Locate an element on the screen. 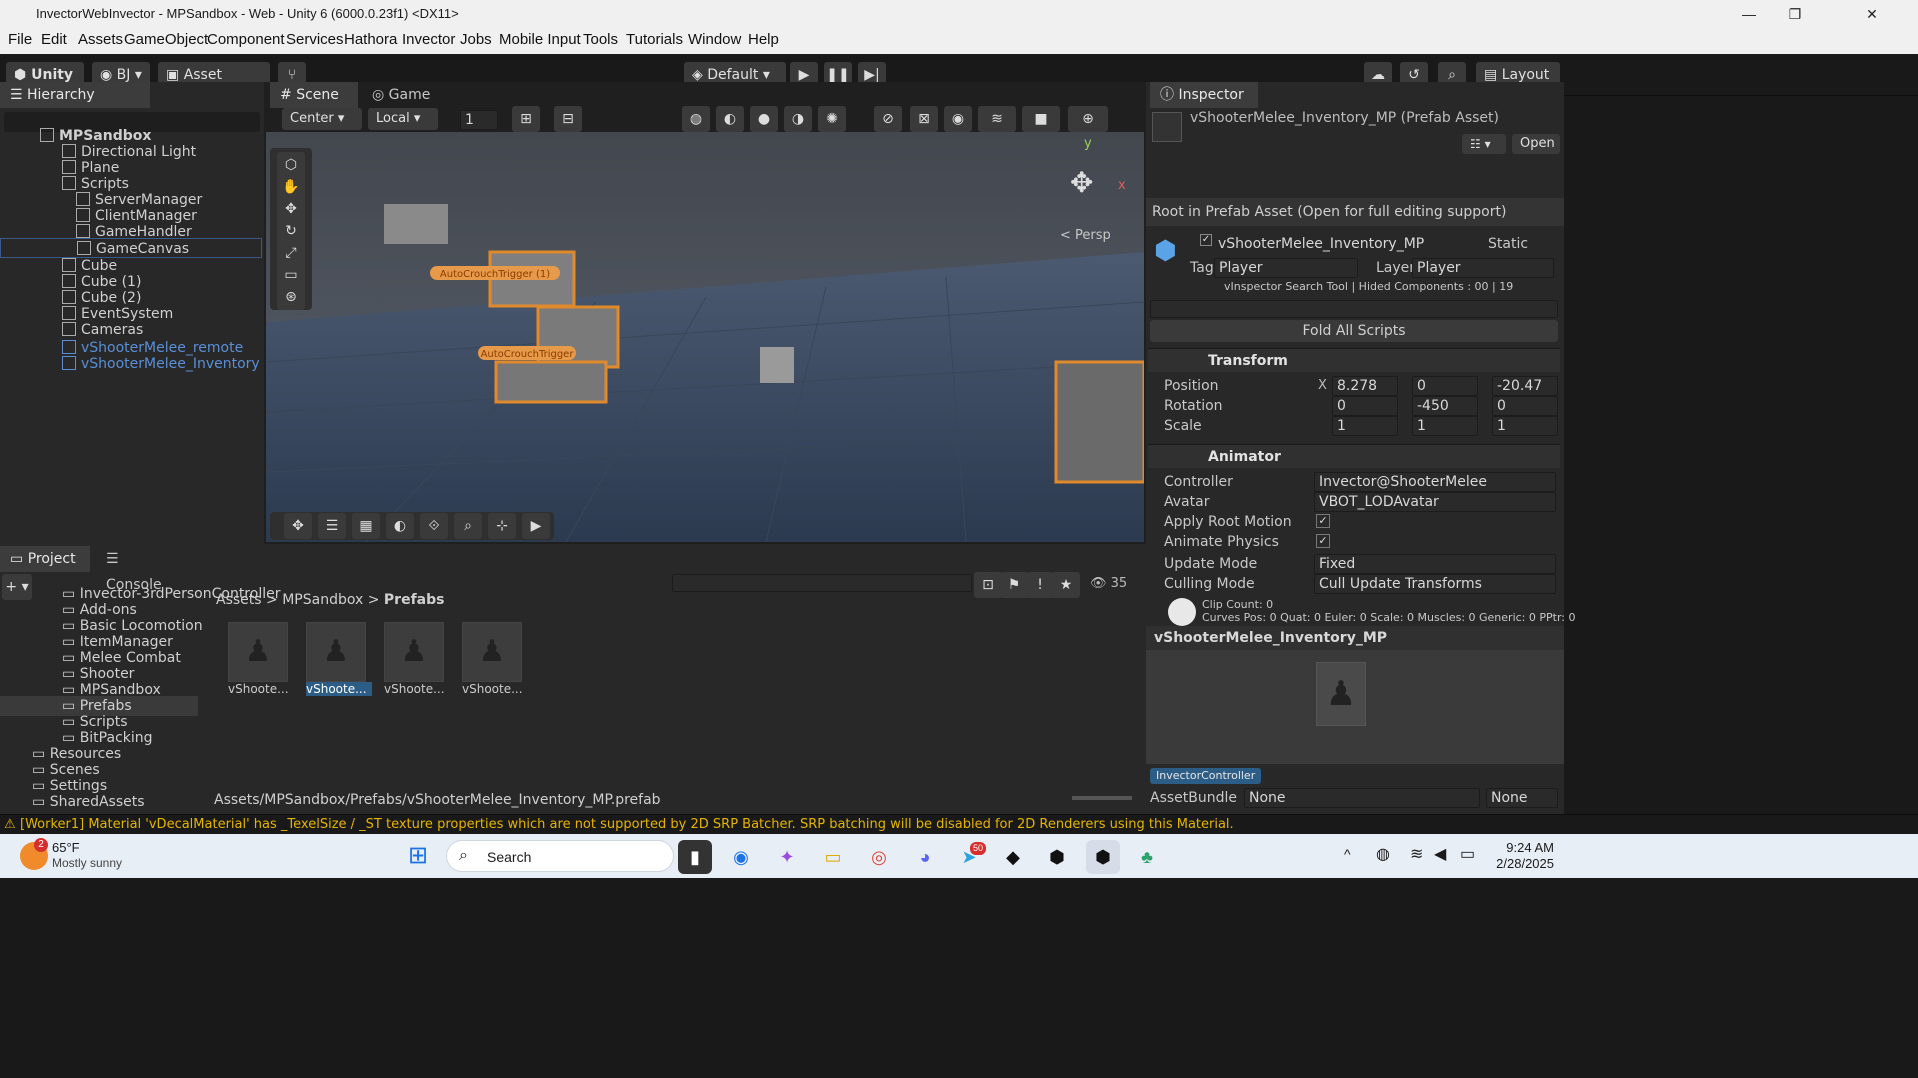  layer-dropdown: Player is located at coordinates (1483, 268).